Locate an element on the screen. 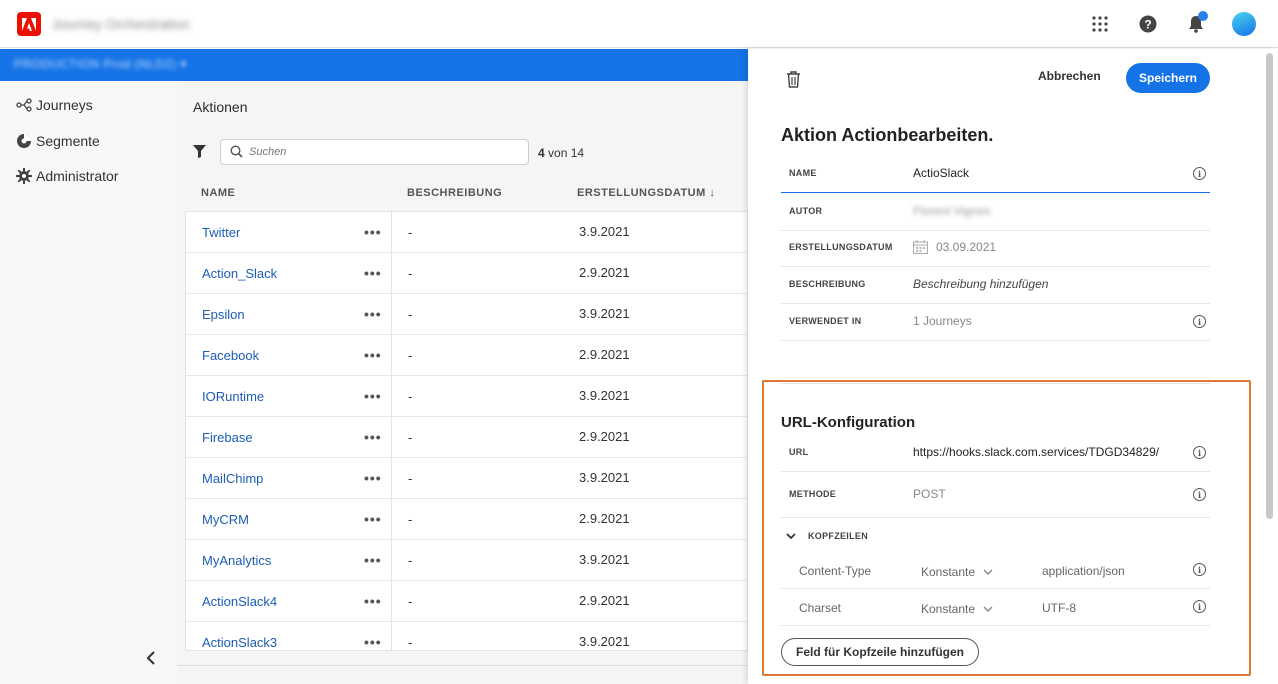 This screenshot has width=1278, height=684. notification-badge is located at coordinates (1203, 16).